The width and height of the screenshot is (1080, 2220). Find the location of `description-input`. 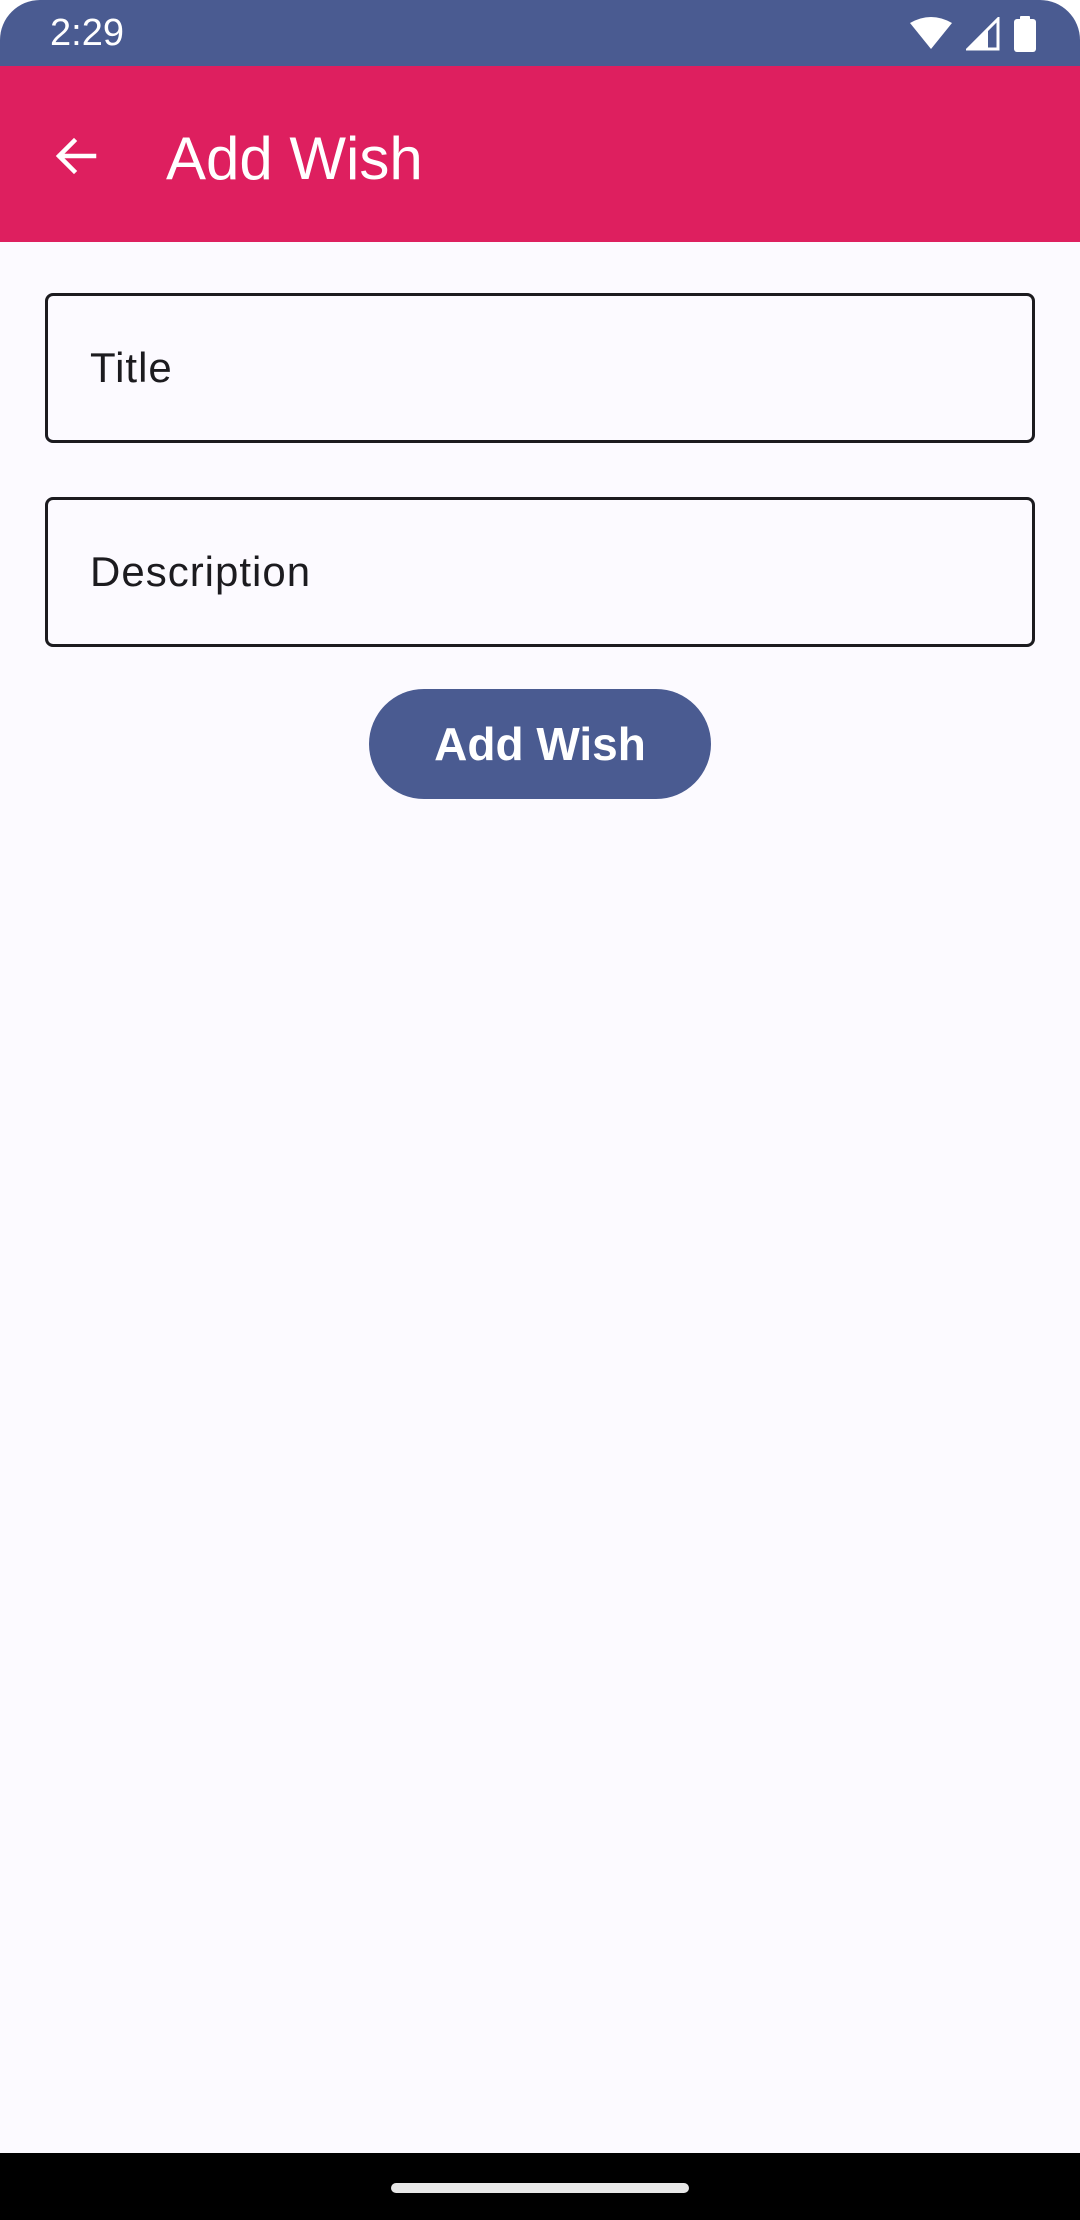

description-input is located at coordinates (540, 572).